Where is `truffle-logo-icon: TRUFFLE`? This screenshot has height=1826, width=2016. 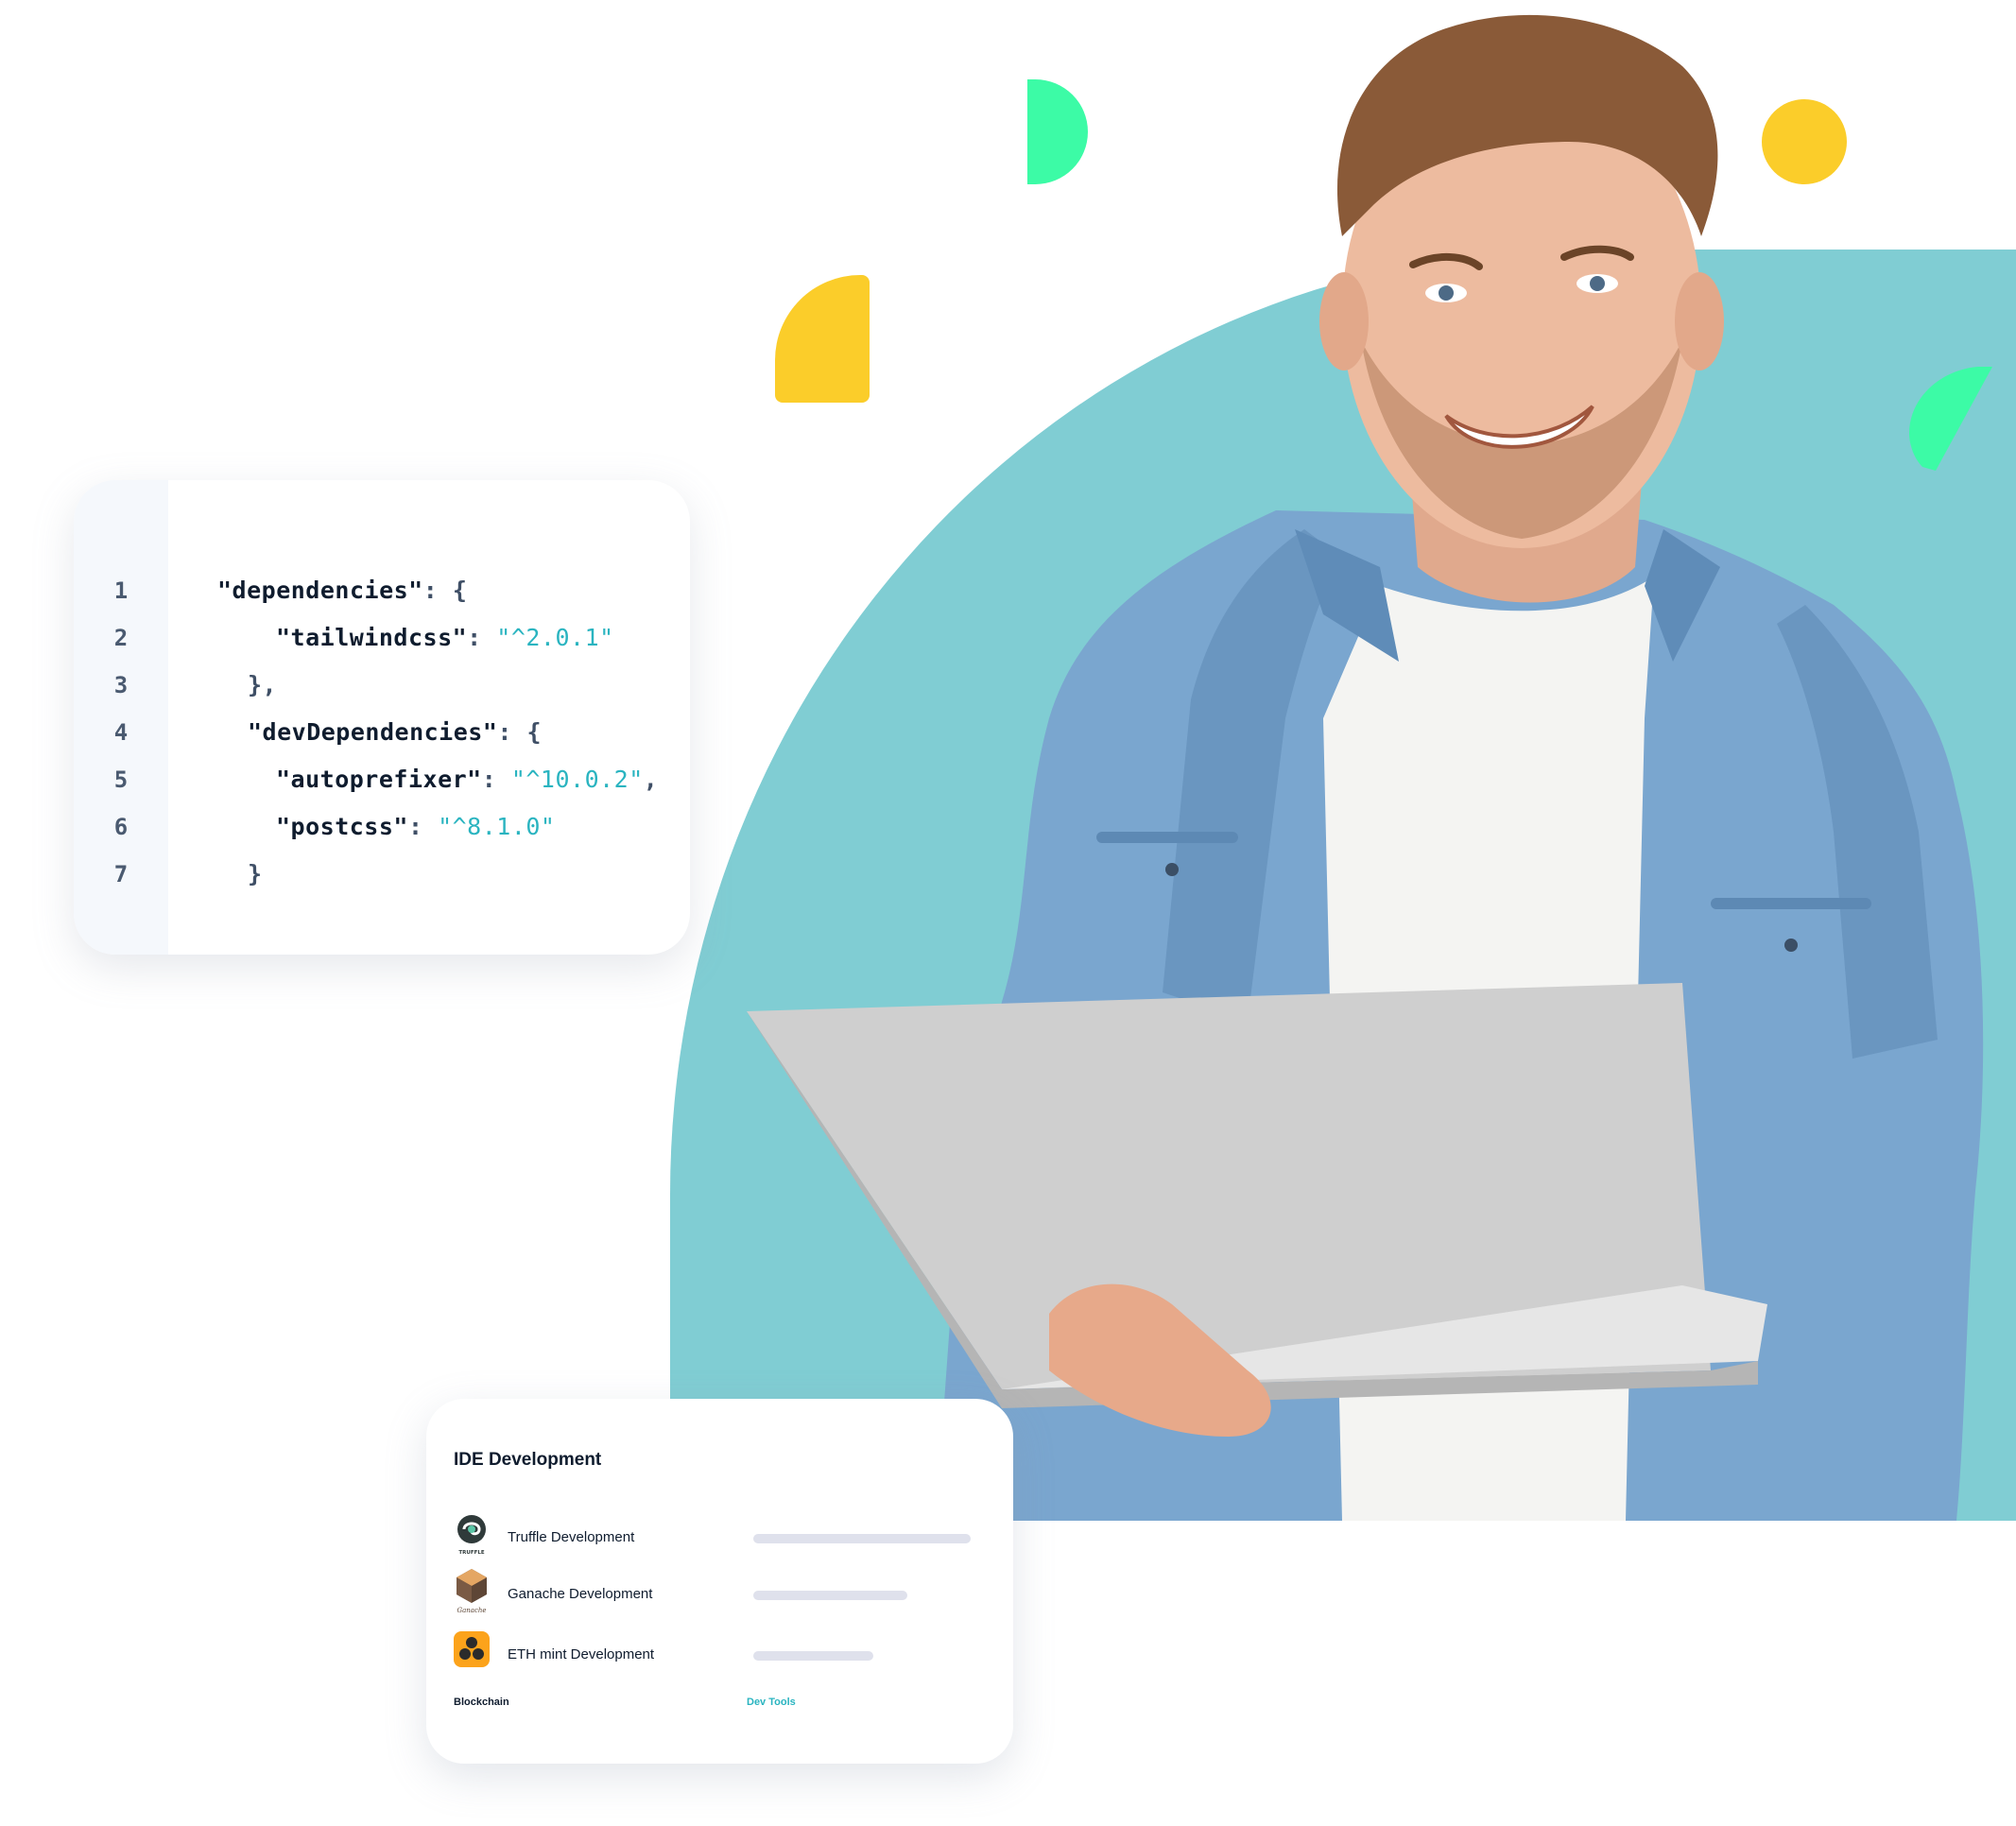 truffle-logo-icon: TRUFFLE is located at coordinates (471, 1536).